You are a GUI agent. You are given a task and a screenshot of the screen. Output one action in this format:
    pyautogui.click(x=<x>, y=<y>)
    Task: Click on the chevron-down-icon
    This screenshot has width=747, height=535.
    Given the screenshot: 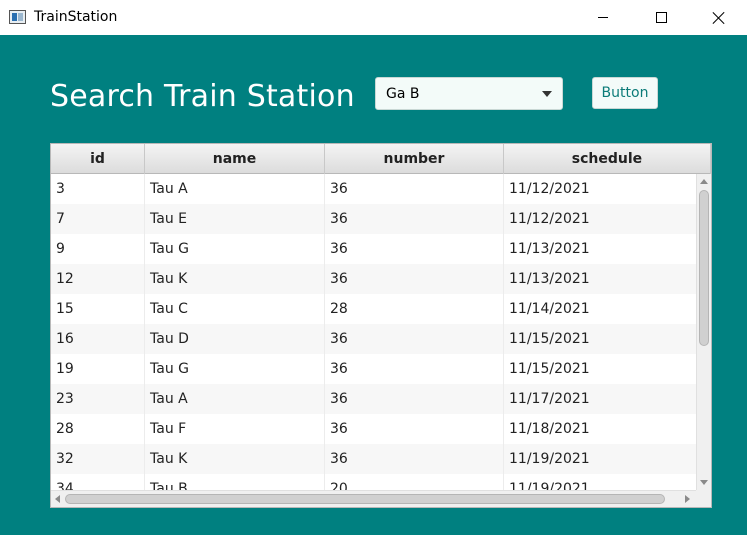 What is the action you would take?
    pyautogui.click(x=547, y=94)
    